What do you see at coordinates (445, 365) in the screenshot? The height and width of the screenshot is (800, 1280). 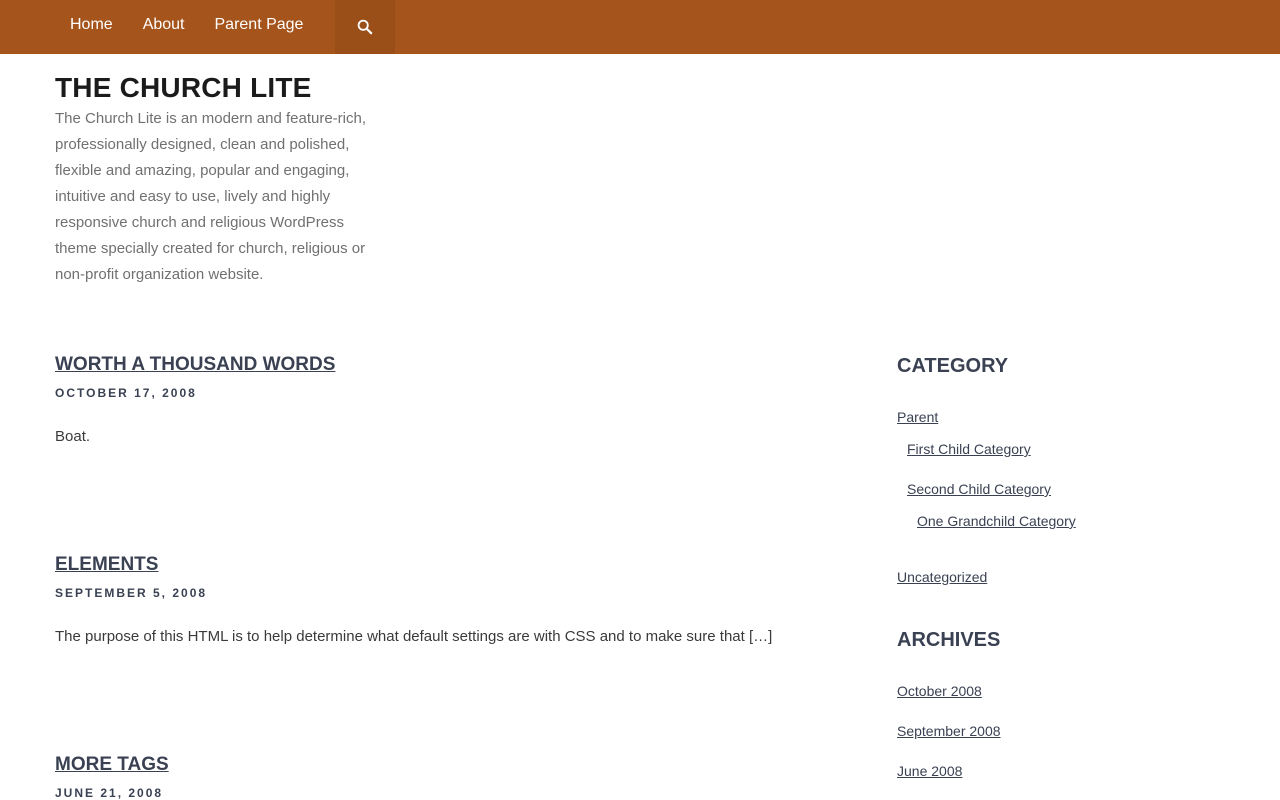 I see `post-title: WORTH A THOUSAND WORDS` at bounding box center [445, 365].